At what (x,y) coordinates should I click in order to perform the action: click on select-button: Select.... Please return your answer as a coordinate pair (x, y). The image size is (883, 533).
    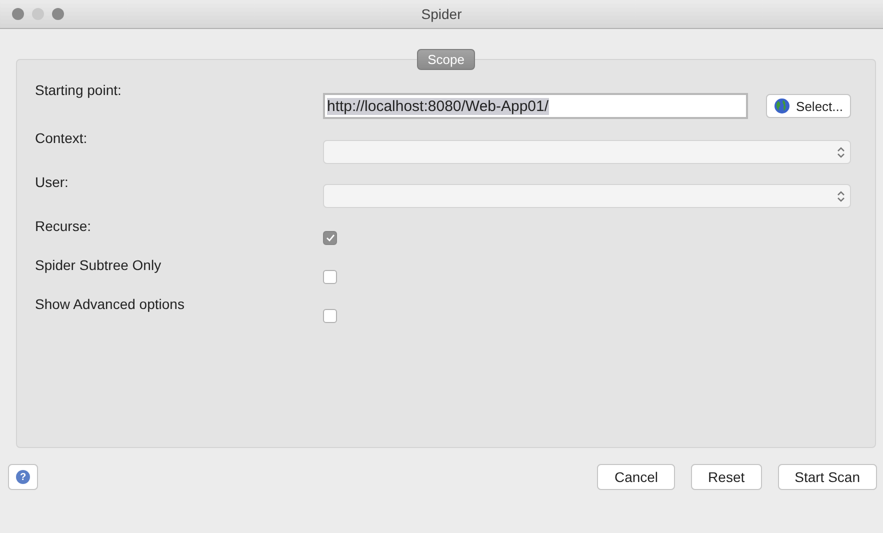
    Looking at the image, I should click on (808, 106).